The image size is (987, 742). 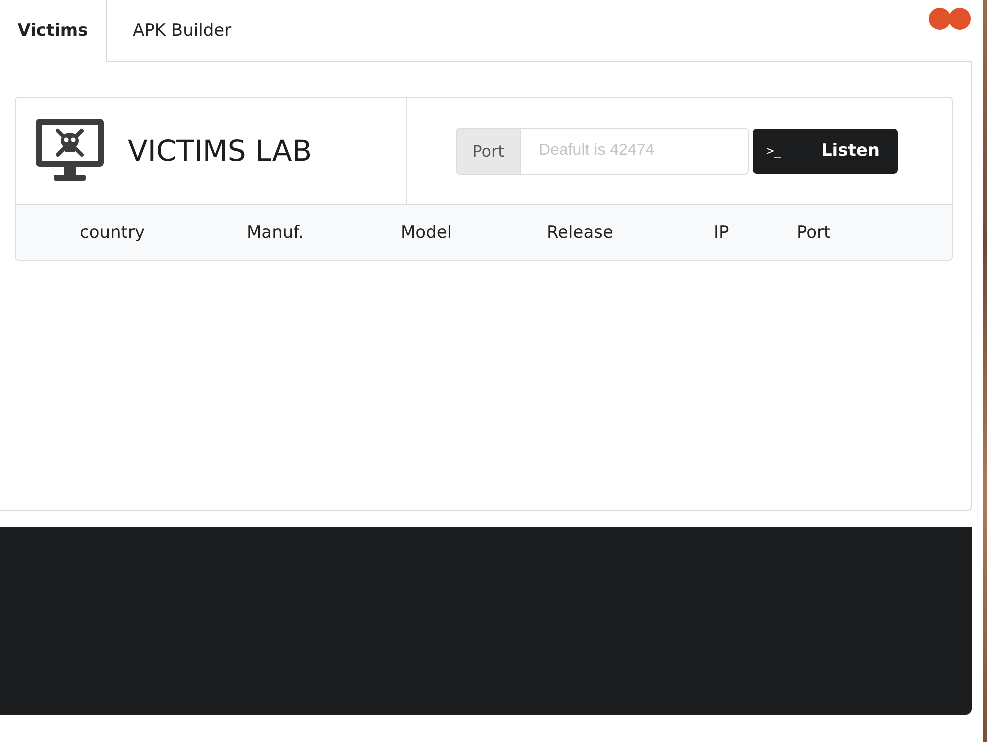 I want to click on column-header: Release, so click(x=580, y=232).